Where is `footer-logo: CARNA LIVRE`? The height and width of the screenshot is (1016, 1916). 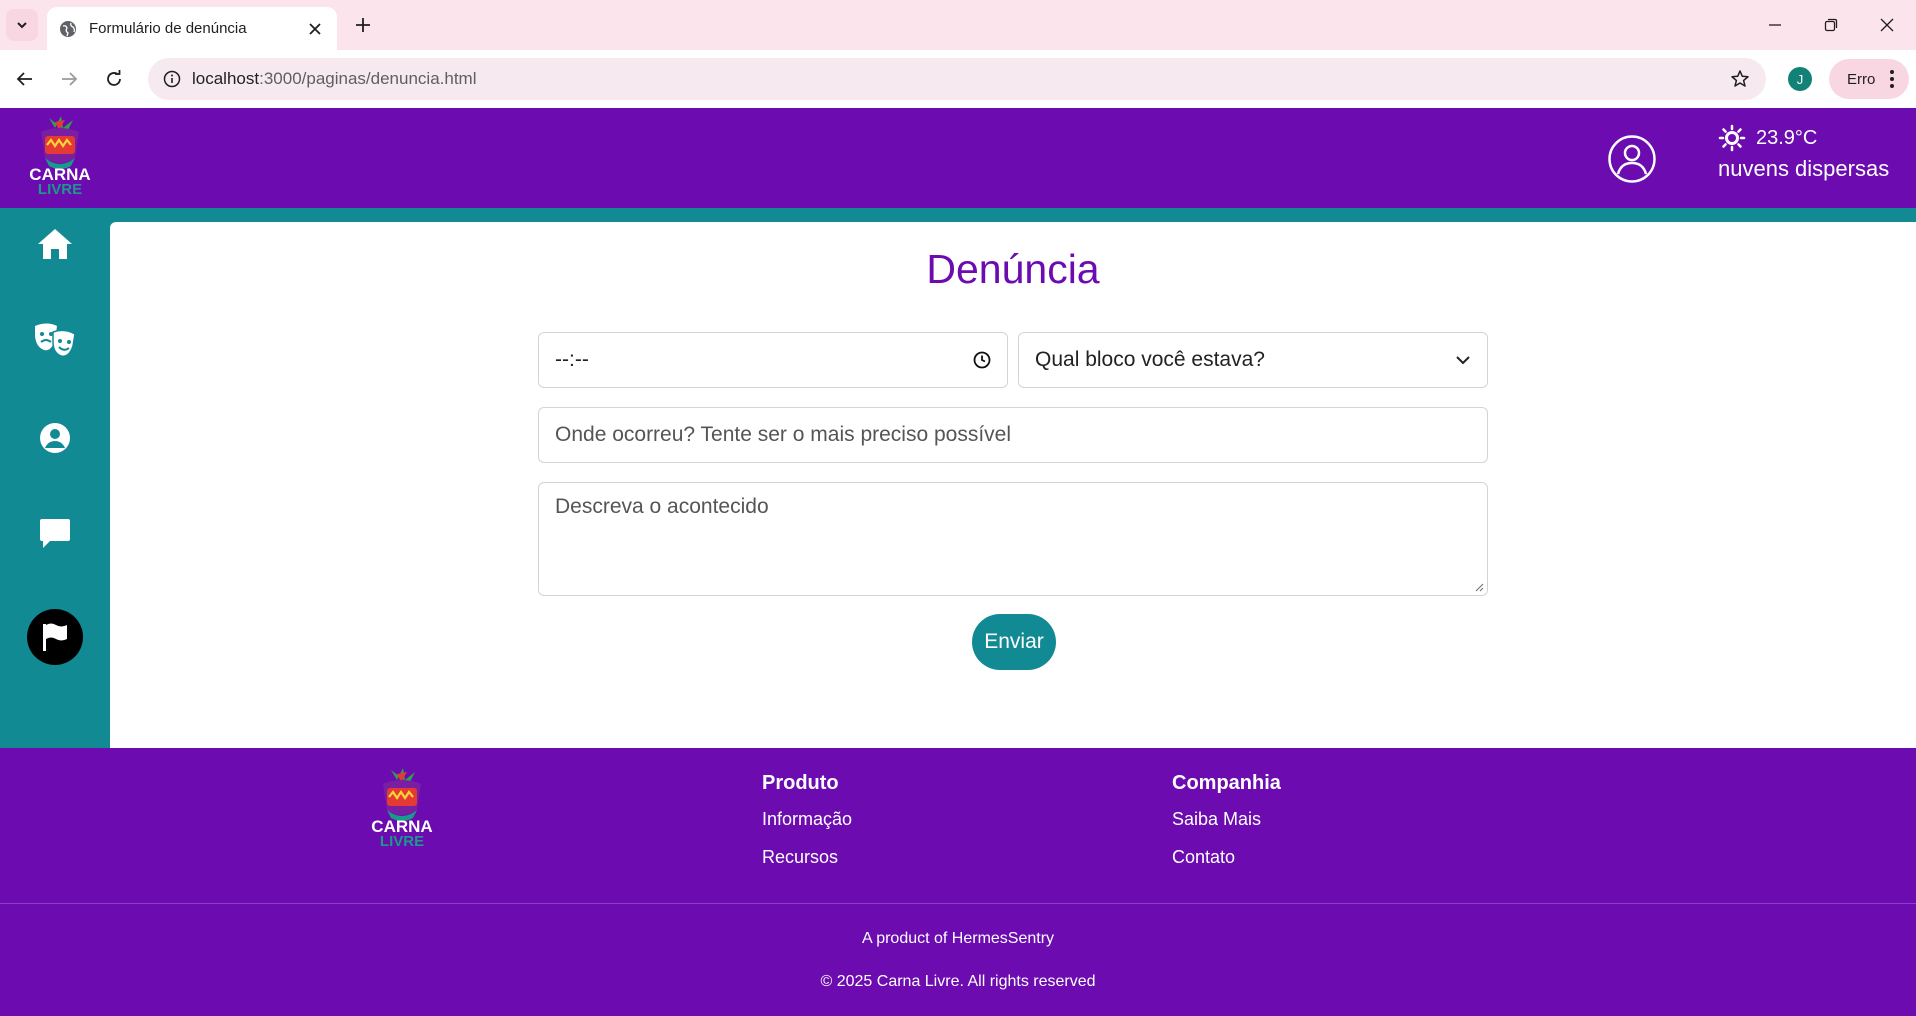
footer-logo: CARNA LIVRE is located at coordinates (402, 808).